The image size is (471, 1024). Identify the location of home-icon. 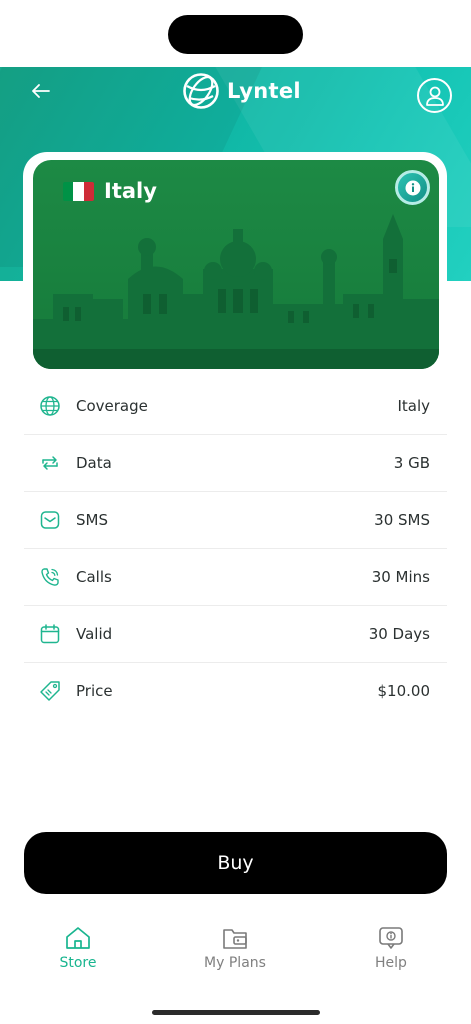
(78, 938).